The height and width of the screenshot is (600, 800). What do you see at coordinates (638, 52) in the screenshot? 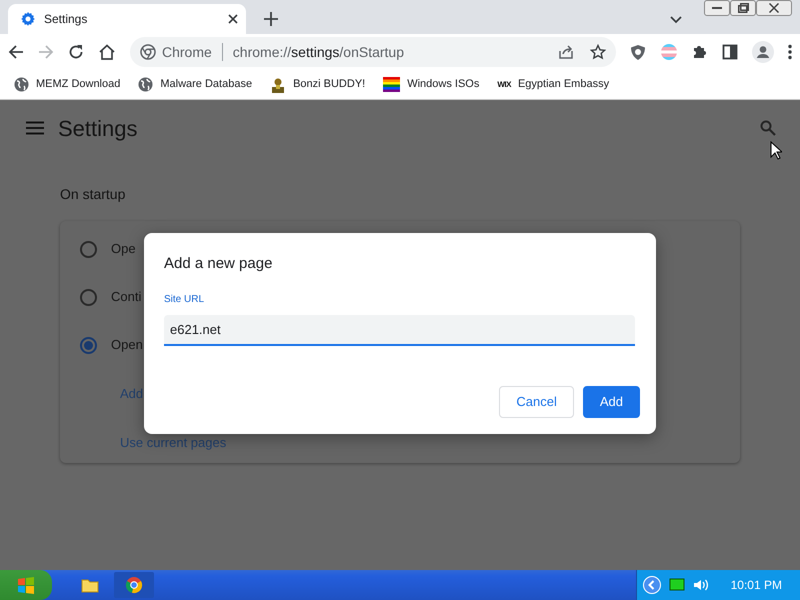
I see `shield-icon` at bounding box center [638, 52].